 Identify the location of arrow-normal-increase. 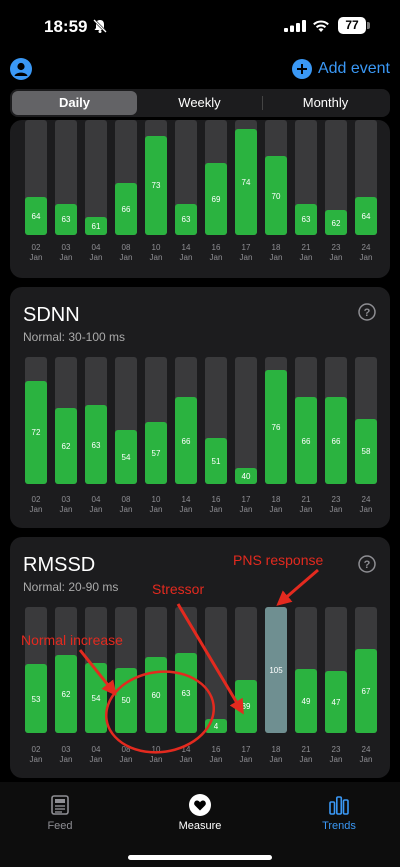
(97, 672).